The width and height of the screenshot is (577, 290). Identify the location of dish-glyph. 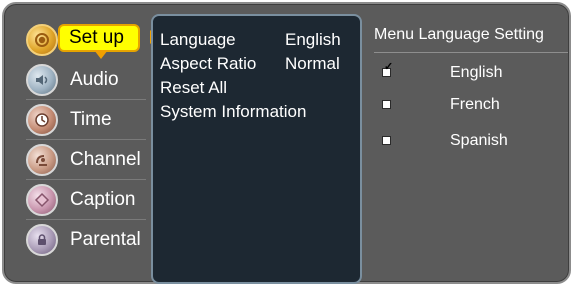
(41, 160).